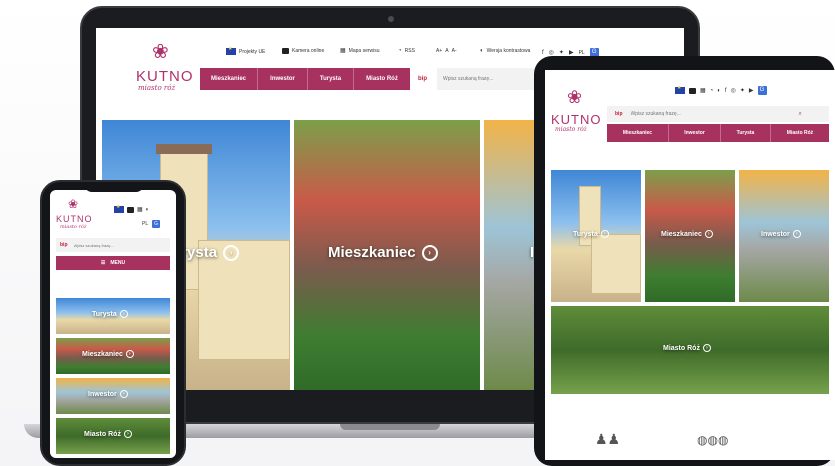  I want to click on projects-link: Projekty UE, so click(252, 52).